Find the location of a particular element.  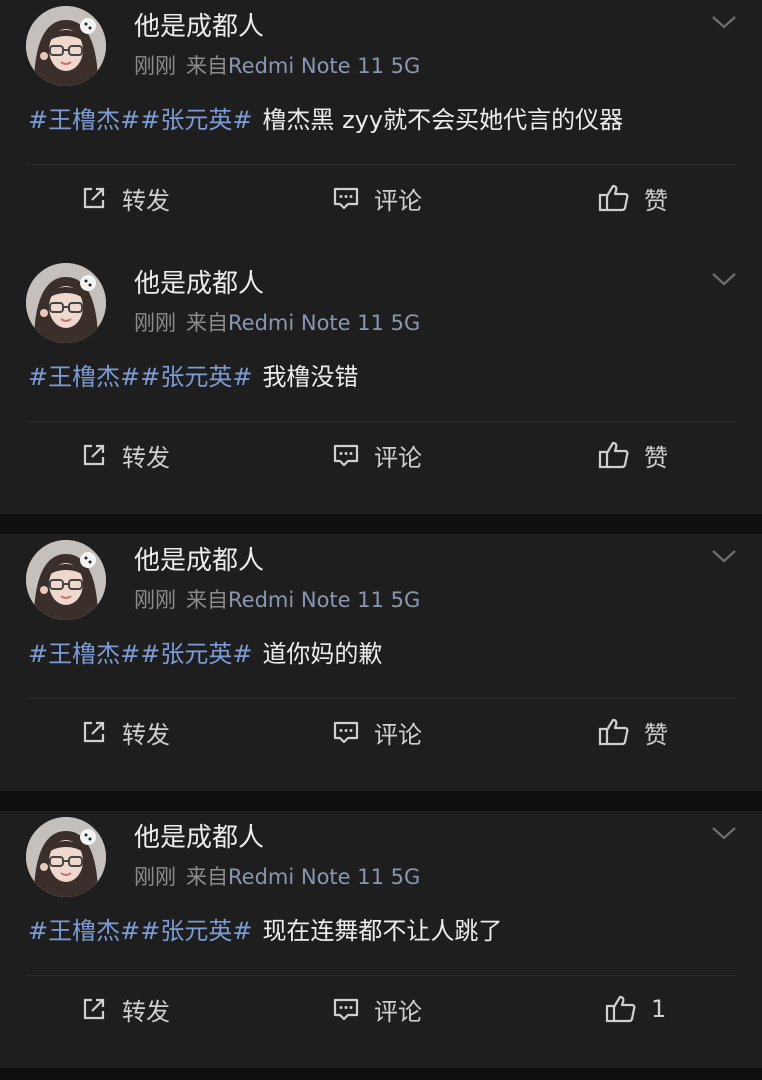

post-body: 橹杰黑 zyy就不会买她代言的仪器 is located at coordinates (443, 120).